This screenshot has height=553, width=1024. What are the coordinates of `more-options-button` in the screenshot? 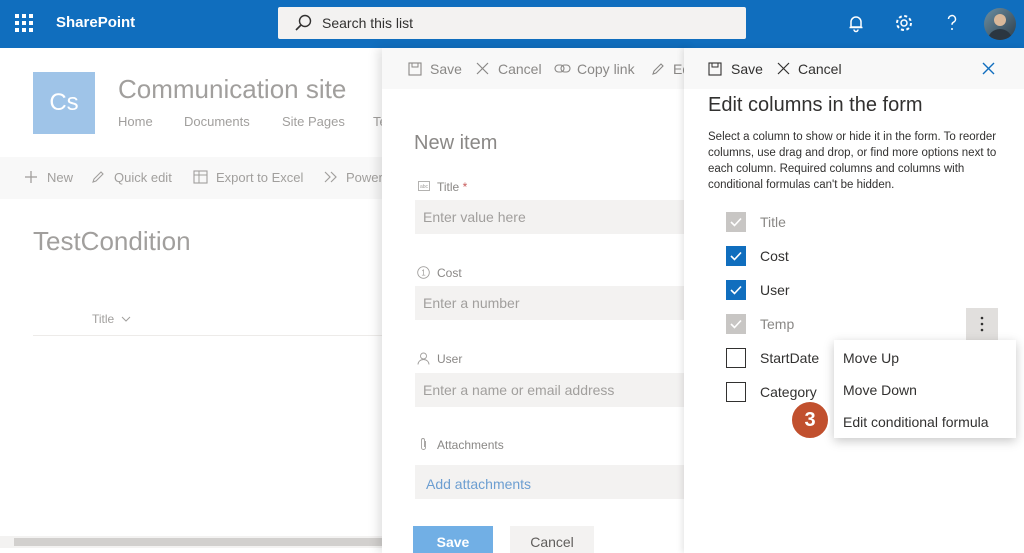 It's located at (982, 324).